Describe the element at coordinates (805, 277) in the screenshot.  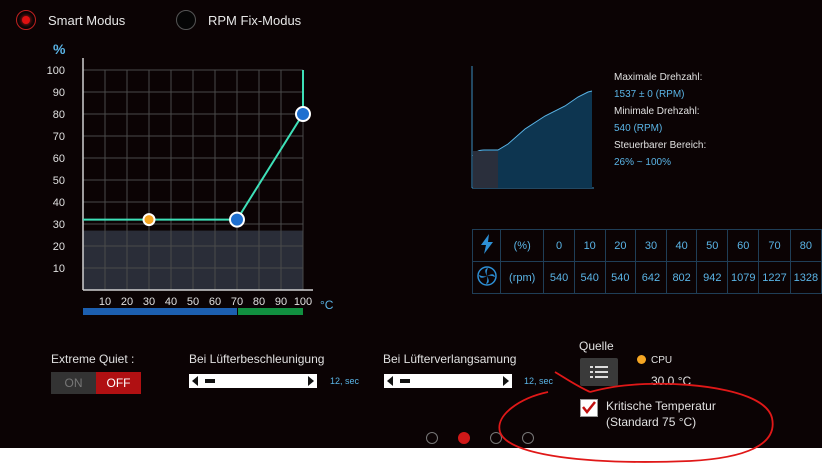
I see `rpm-cell: 1328` at that location.